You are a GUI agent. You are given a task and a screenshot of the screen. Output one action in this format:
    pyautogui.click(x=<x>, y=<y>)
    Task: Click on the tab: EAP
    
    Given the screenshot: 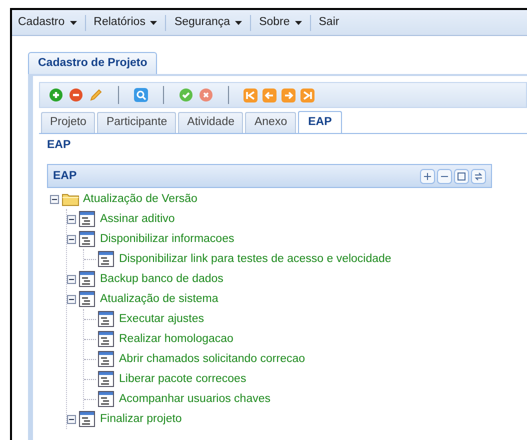 What is the action you would take?
    pyautogui.click(x=320, y=122)
    